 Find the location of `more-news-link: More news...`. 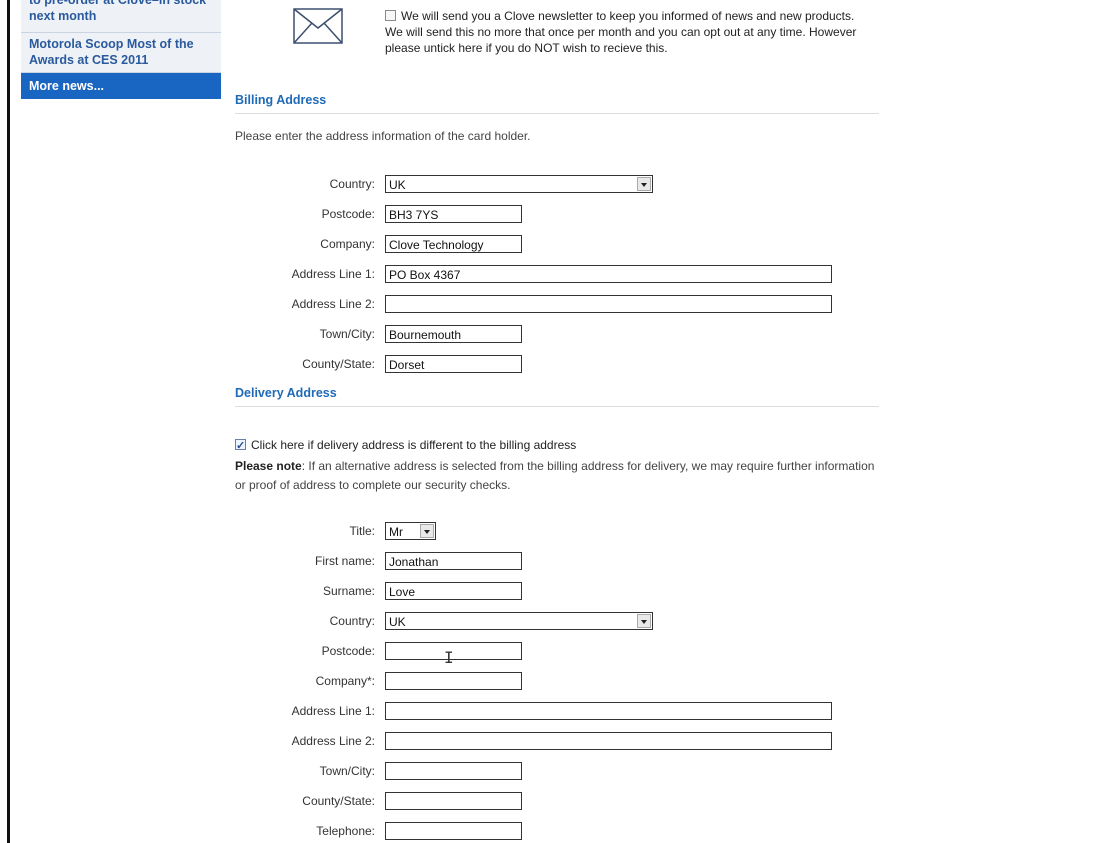

more-news-link: More news... is located at coordinates (121, 86).